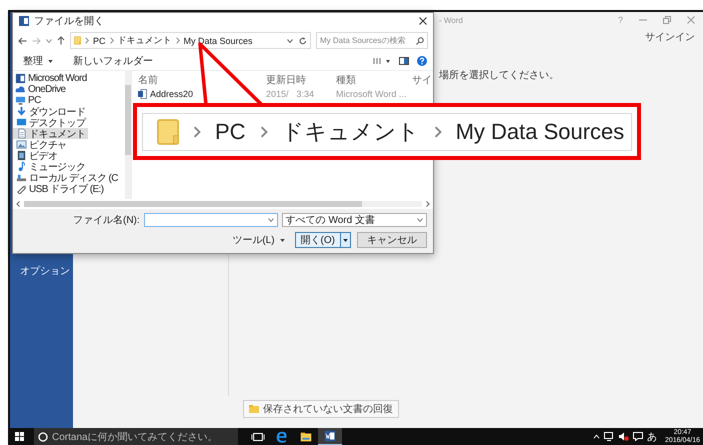 This screenshot has width=703, height=445. I want to click on desktop-icon, so click(21, 122).